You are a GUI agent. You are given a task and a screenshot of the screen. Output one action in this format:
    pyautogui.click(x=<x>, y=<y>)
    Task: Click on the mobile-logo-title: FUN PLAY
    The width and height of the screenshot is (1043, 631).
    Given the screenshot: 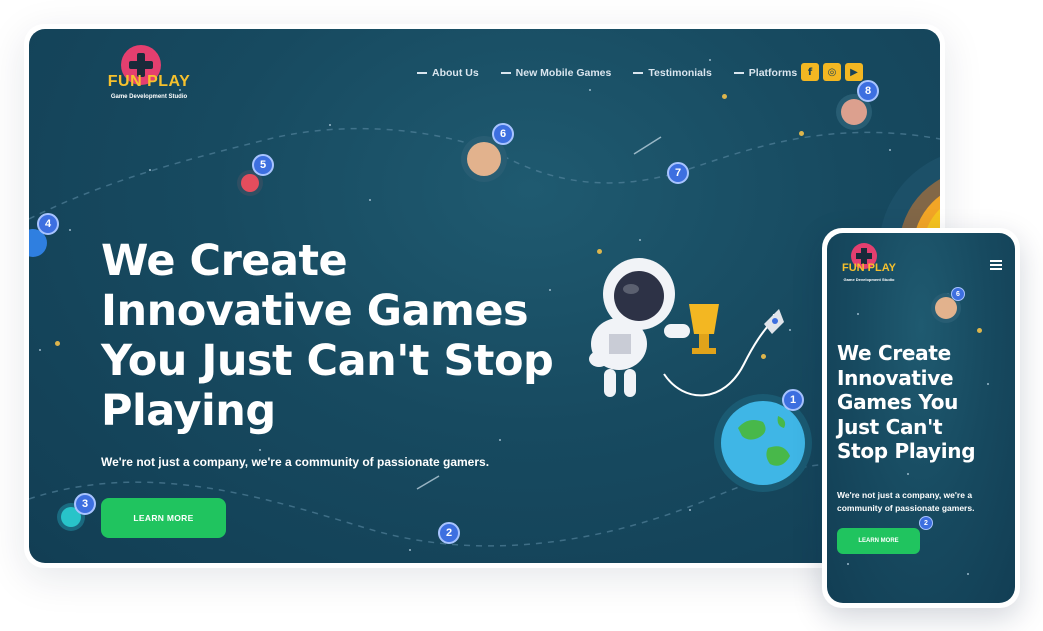 What is the action you would take?
    pyautogui.click(x=869, y=268)
    